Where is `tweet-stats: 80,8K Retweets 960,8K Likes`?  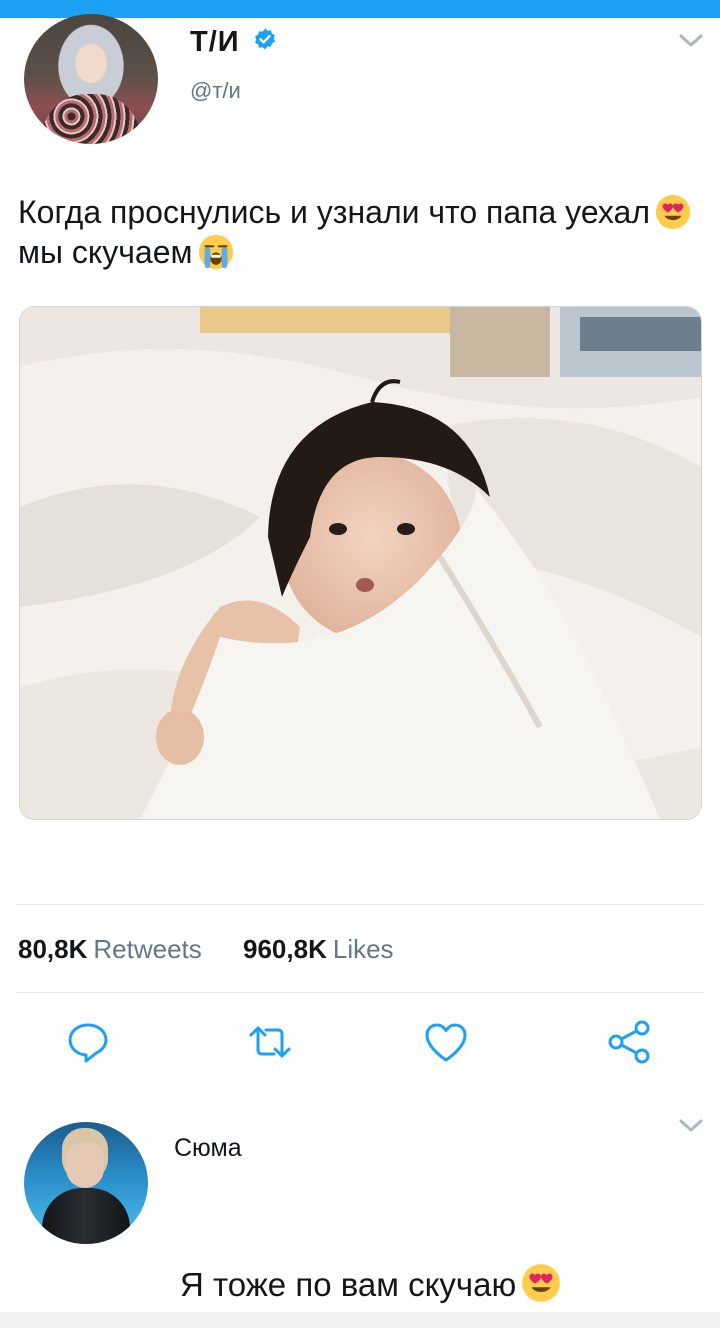 tweet-stats: 80,8K Retweets 960,8K Likes is located at coordinates (206, 949).